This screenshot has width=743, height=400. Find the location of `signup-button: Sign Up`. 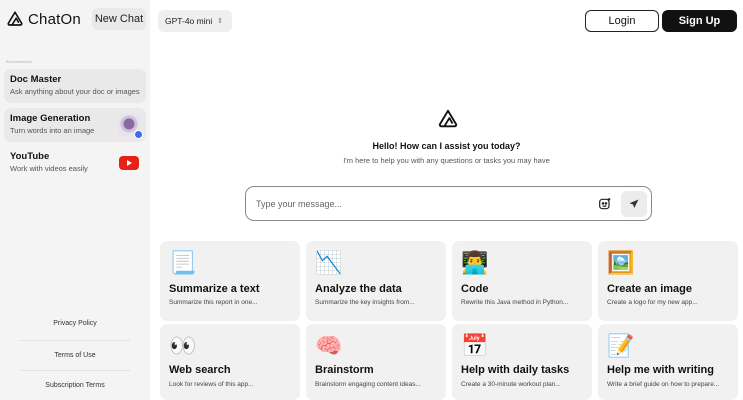

signup-button: Sign Up is located at coordinates (699, 21).